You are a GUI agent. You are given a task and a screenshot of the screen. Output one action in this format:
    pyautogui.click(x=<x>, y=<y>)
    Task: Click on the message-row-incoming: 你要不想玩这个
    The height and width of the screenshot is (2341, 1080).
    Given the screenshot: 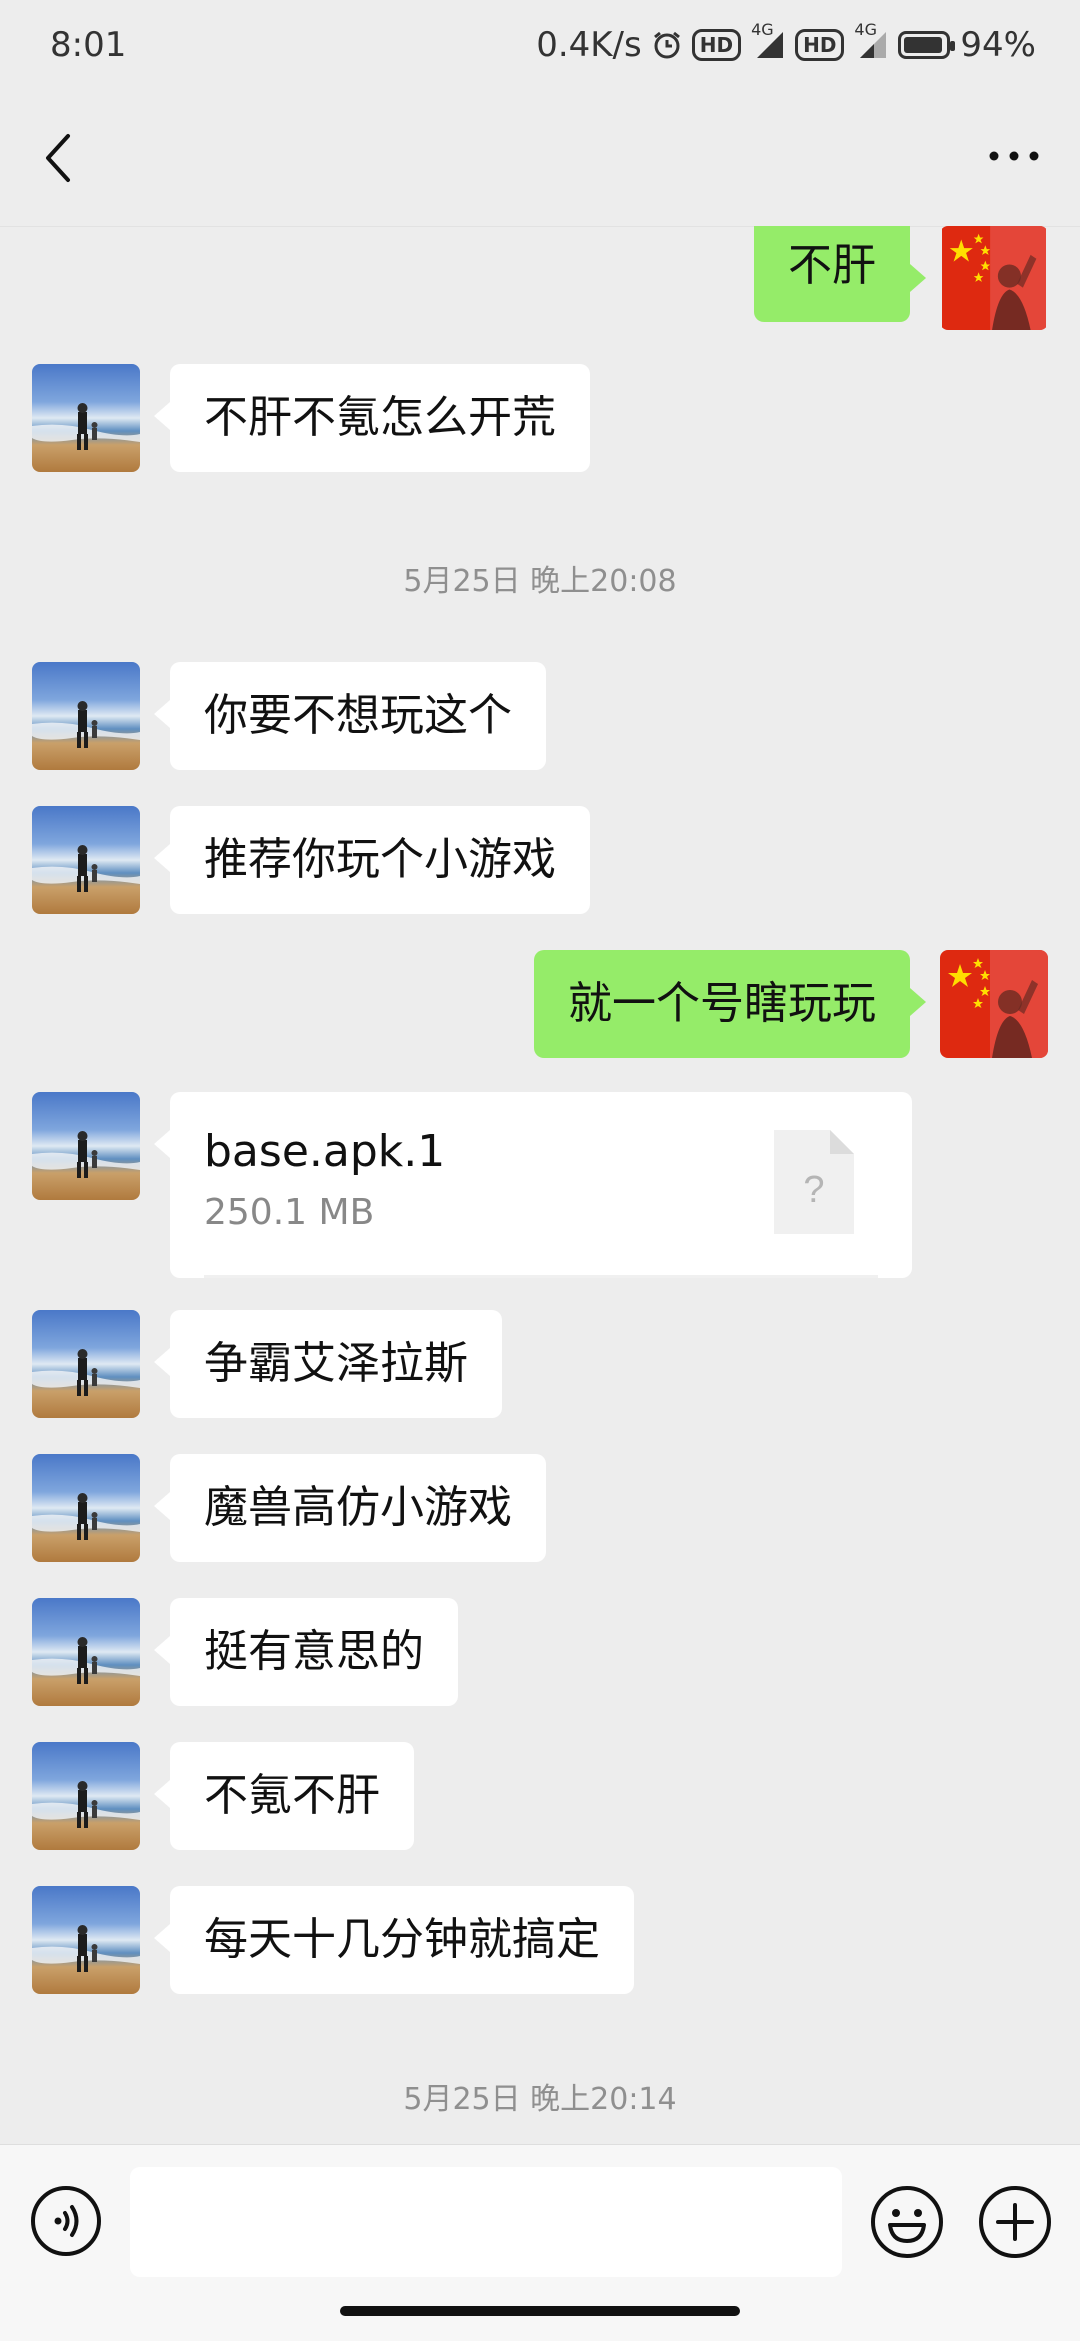 What is the action you would take?
    pyautogui.click(x=289, y=716)
    